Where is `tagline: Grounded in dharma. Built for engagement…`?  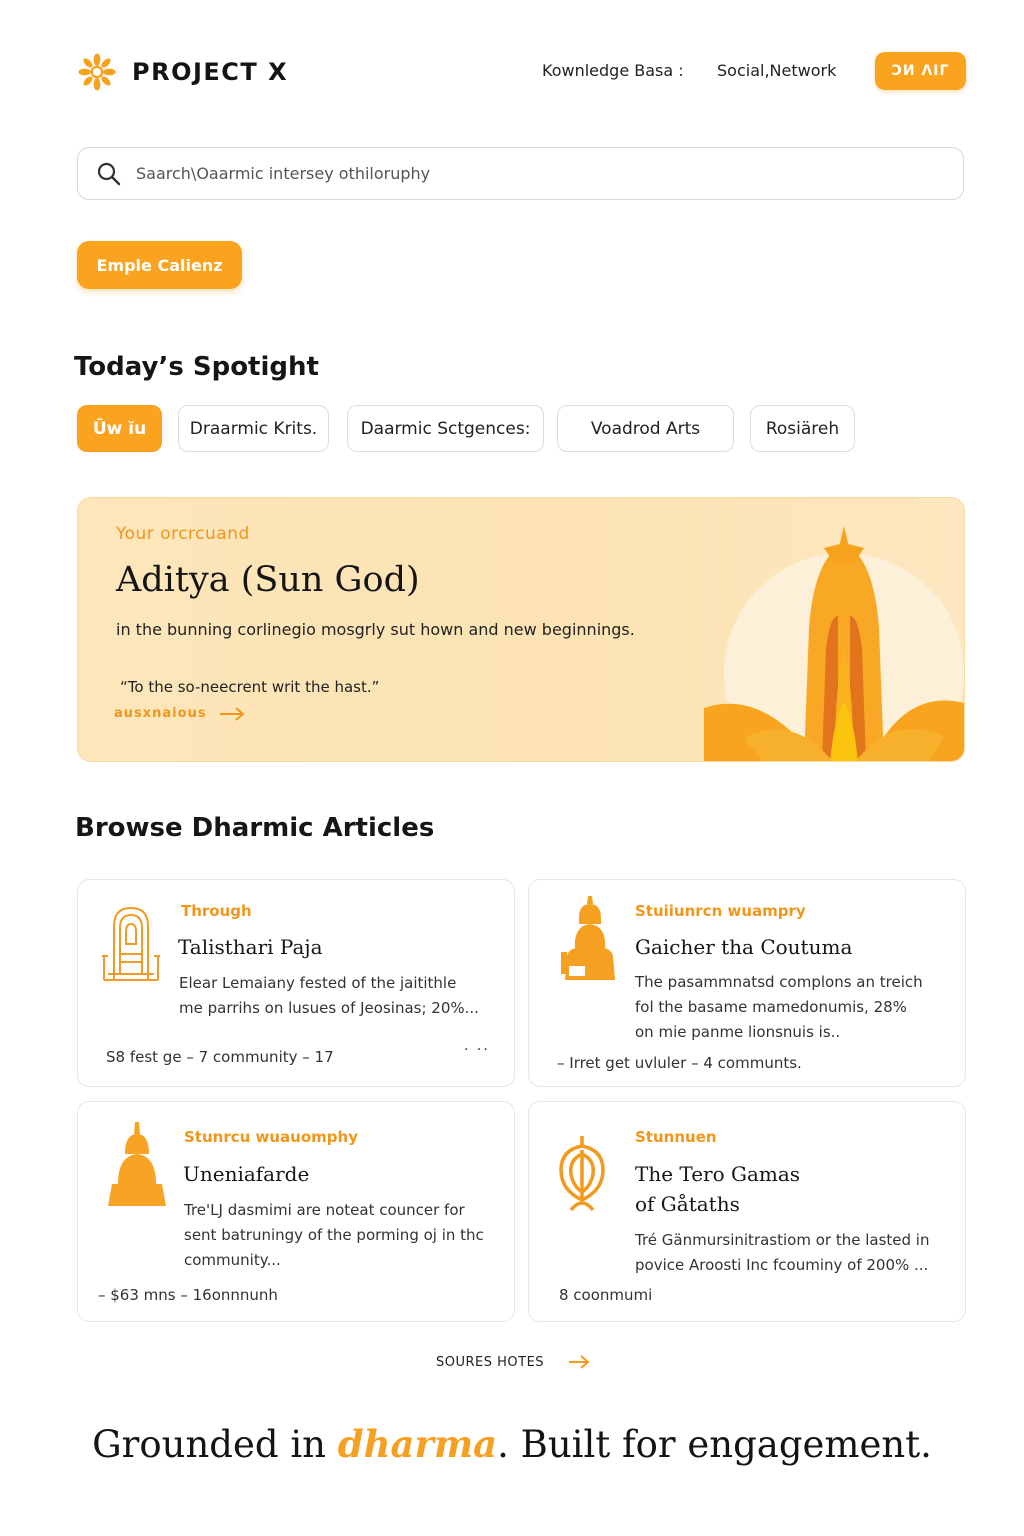 tagline: Grounded in dharma. Built for engagement… is located at coordinates (512, 1444).